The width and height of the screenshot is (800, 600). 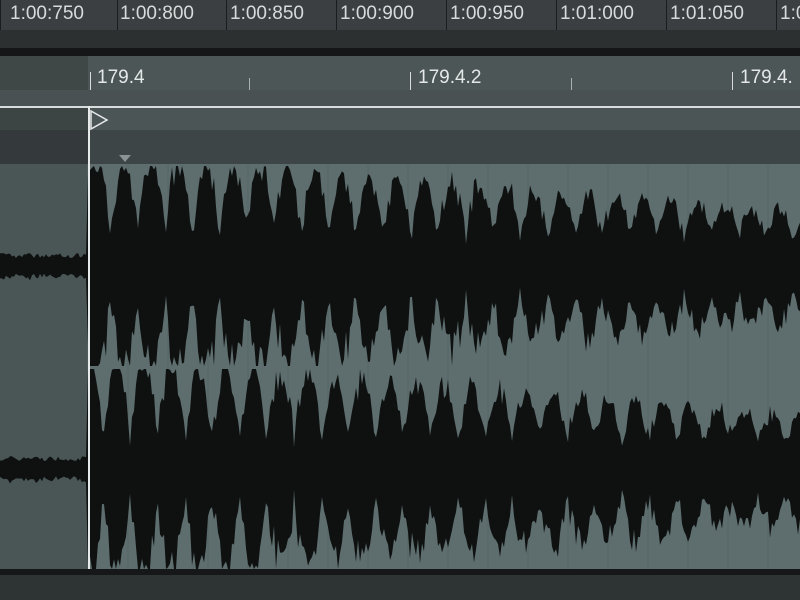 What do you see at coordinates (44, 73) in the screenshot?
I see `beat-ruler-pre-region` at bounding box center [44, 73].